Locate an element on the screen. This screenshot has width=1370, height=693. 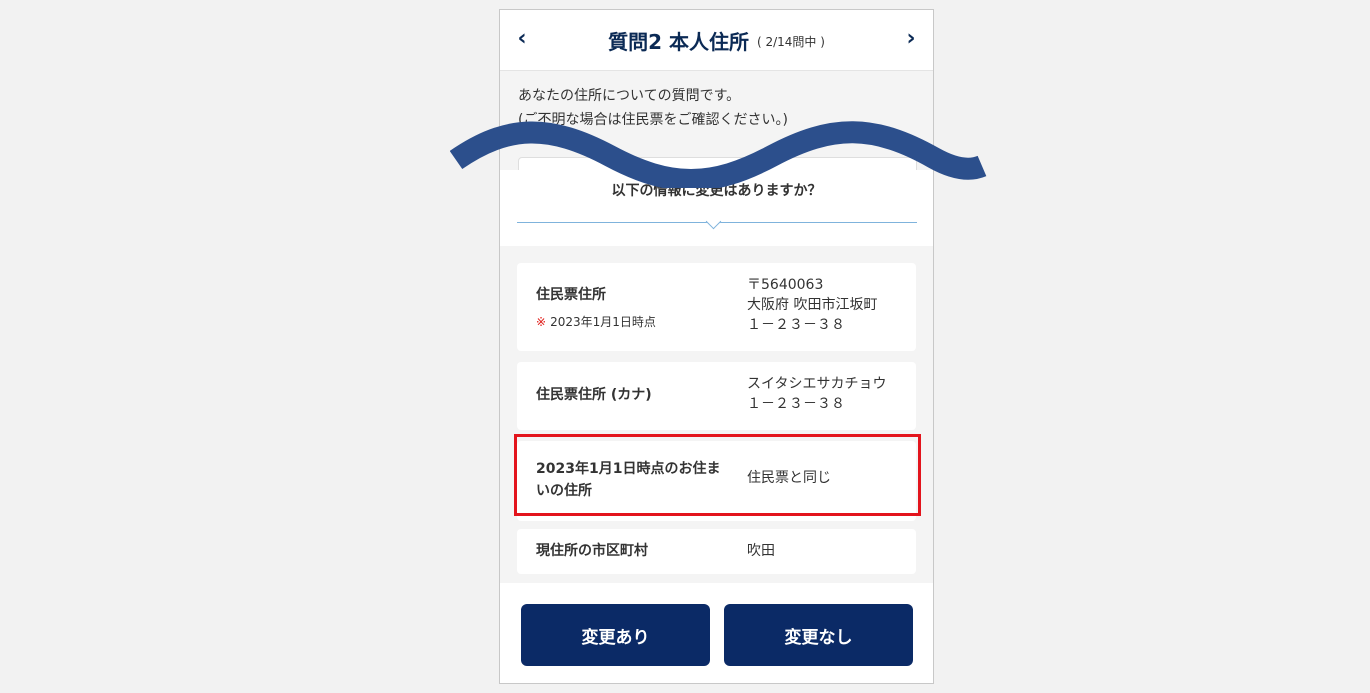
kana-address-line: スイタシエサカチョウ is located at coordinates (817, 384).